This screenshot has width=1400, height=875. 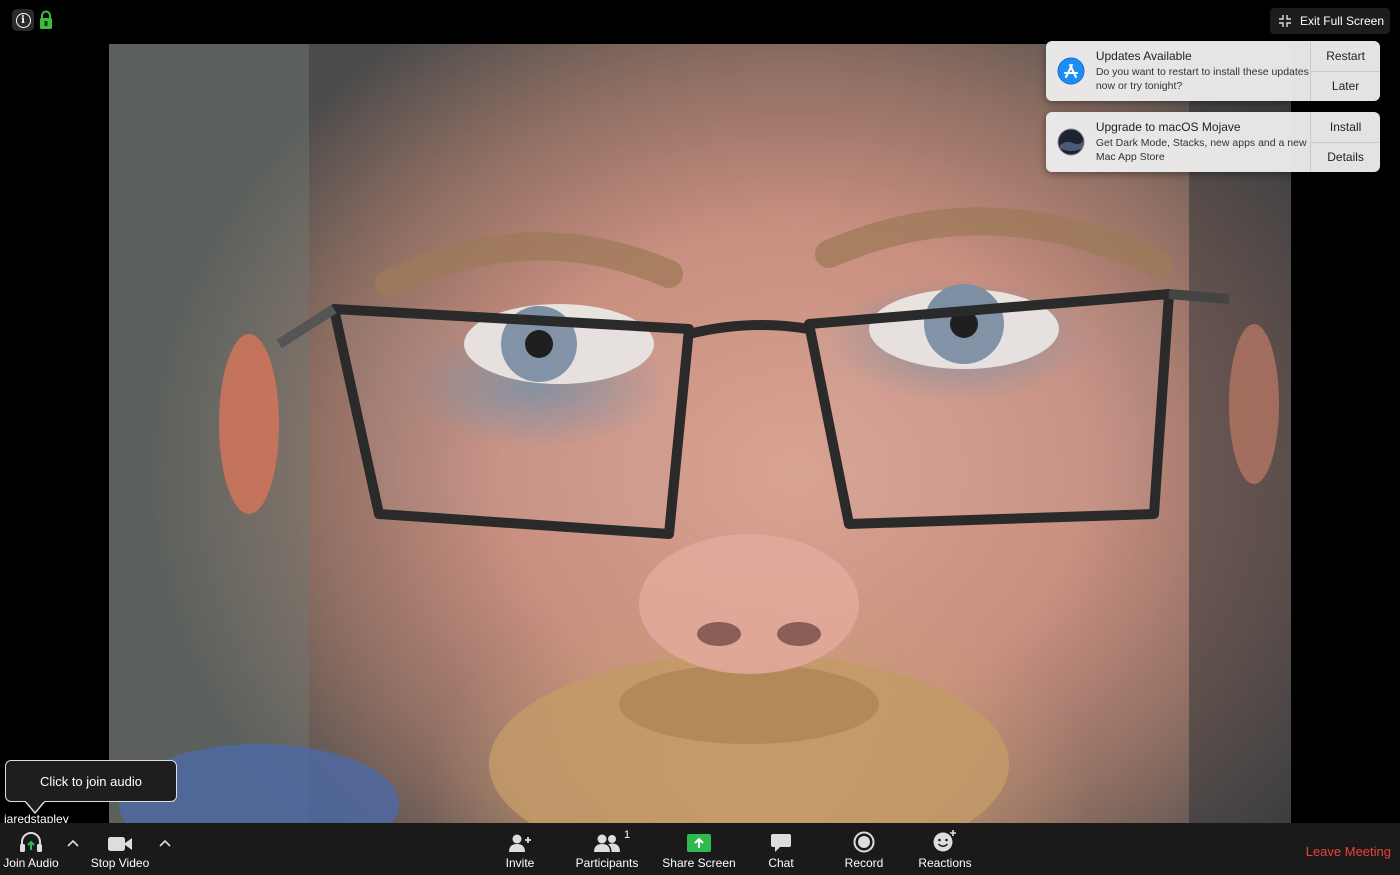 What do you see at coordinates (165, 843) in the screenshot?
I see `video-options-caret-icon` at bounding box center [165, 843].